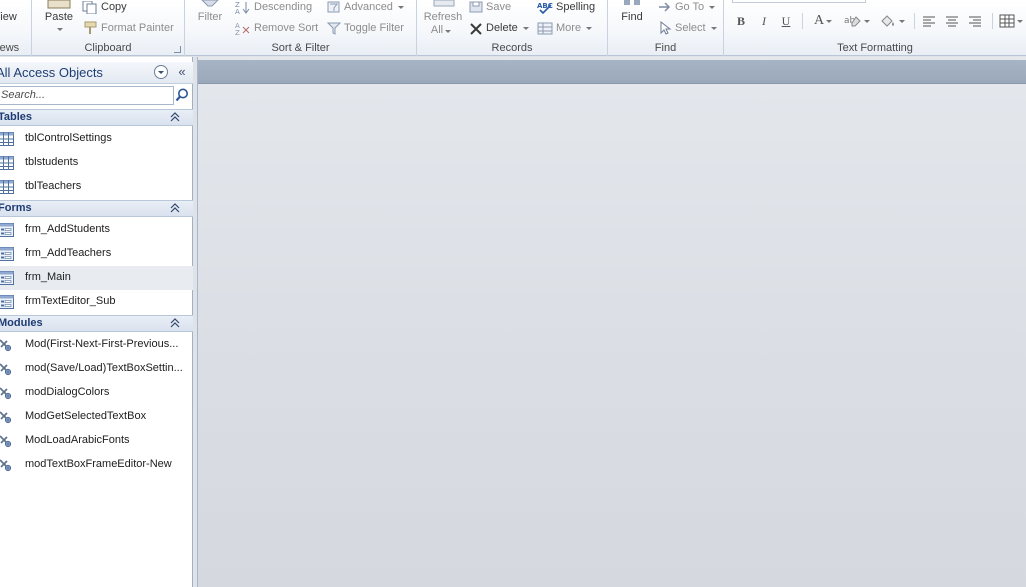 This screenshot has width=1026, height=587. Describe the element at coordinates (52, 162) in the screenshot. I see `nav-item-label: tblstudents` at that location.